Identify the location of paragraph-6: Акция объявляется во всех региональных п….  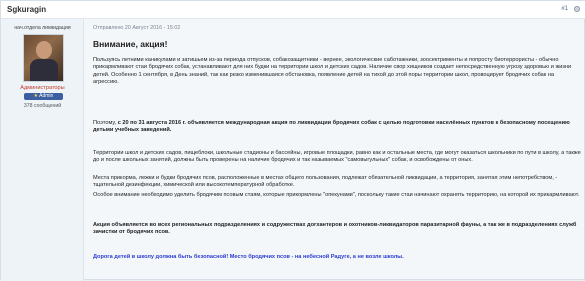
(335, 229).